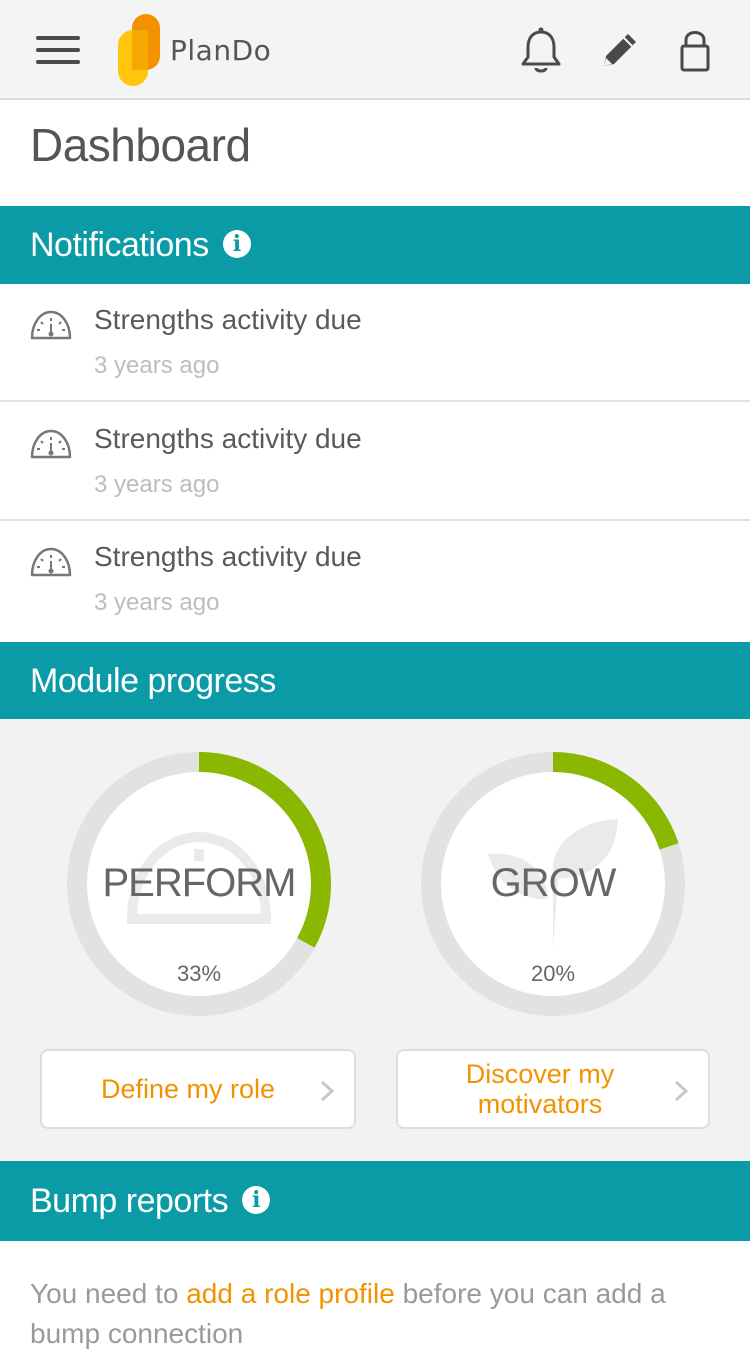  What do you see at coordinates (695, 51) in the screenshot?
I see `lock-icon` at bounding box center [695, 51].